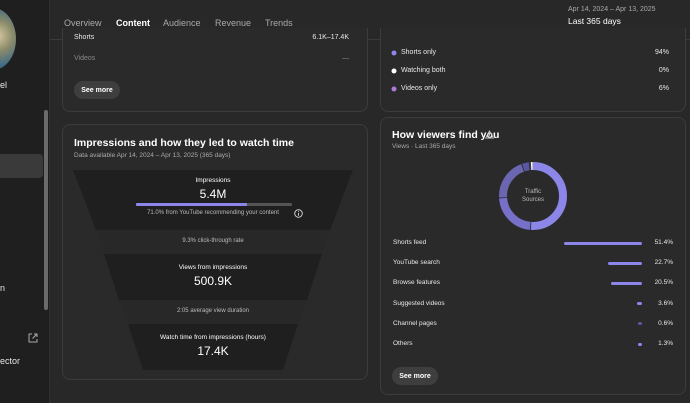 The height and width of the screenshot is (403, 690). I want to click on sidebar-active-item, so click(21, 166).